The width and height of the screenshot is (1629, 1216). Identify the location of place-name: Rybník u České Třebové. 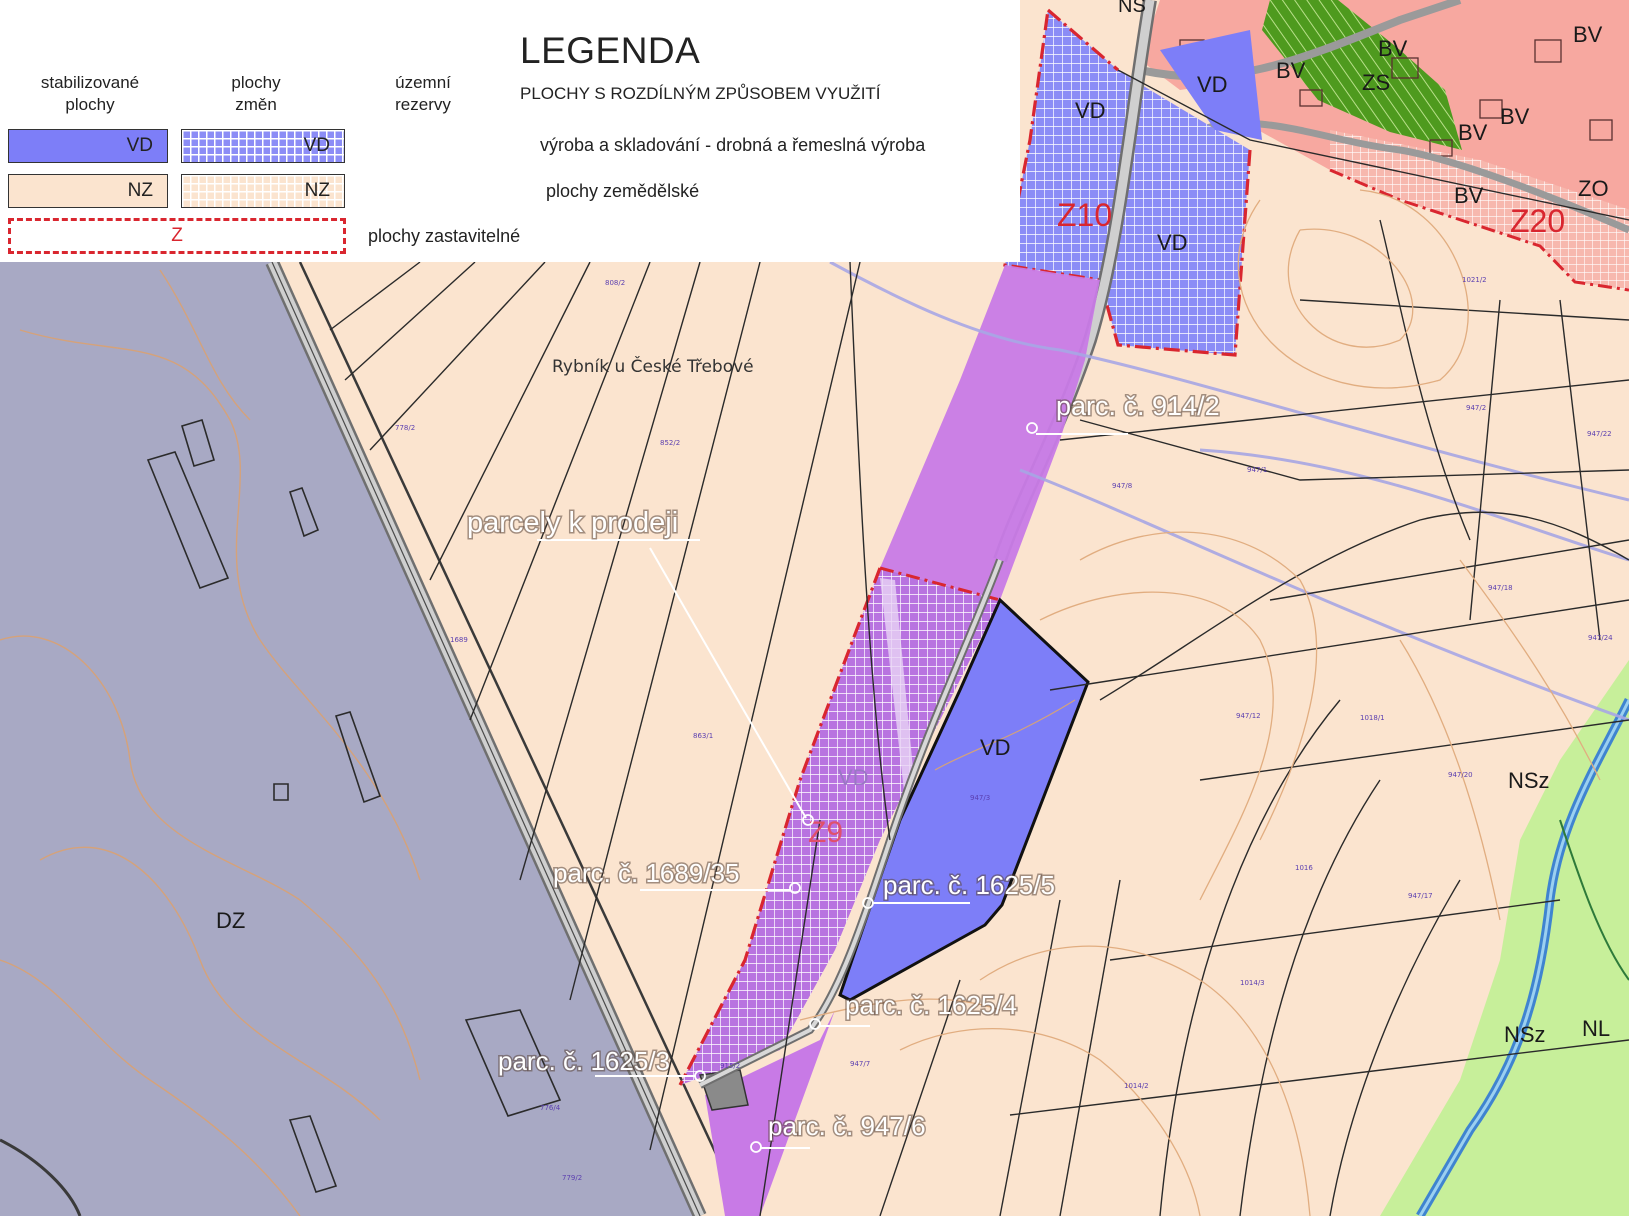
(653, 366).